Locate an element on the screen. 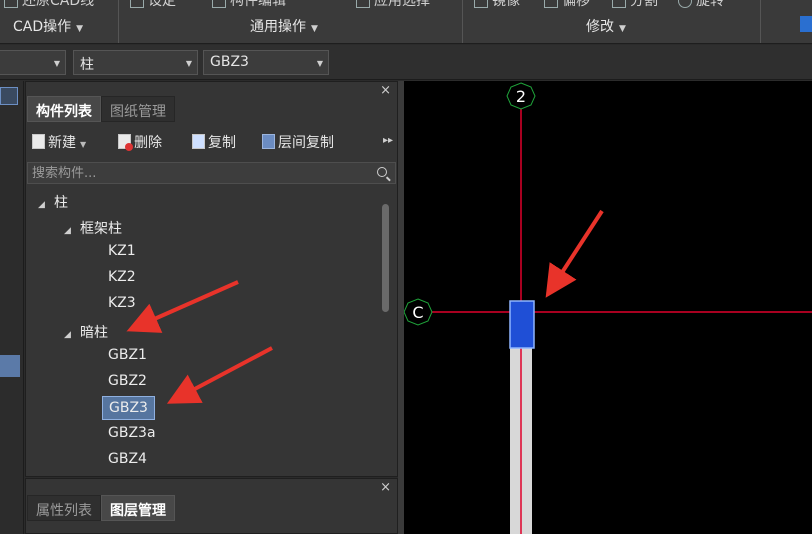  cad-line-icon is located at coordinates (11, 4).